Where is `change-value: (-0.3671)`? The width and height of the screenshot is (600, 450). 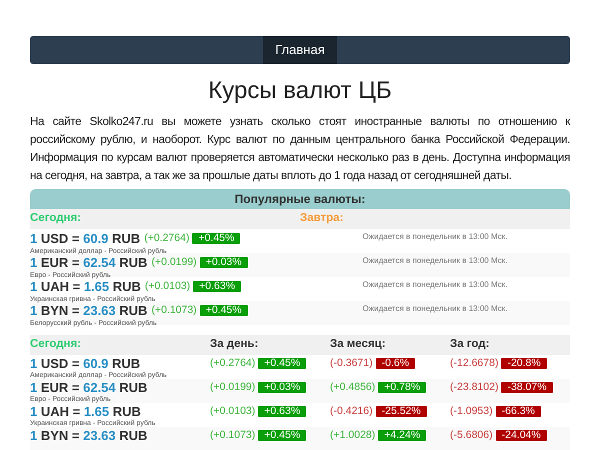 change-value: (-0.3671) is located at coordinates (351, 363).